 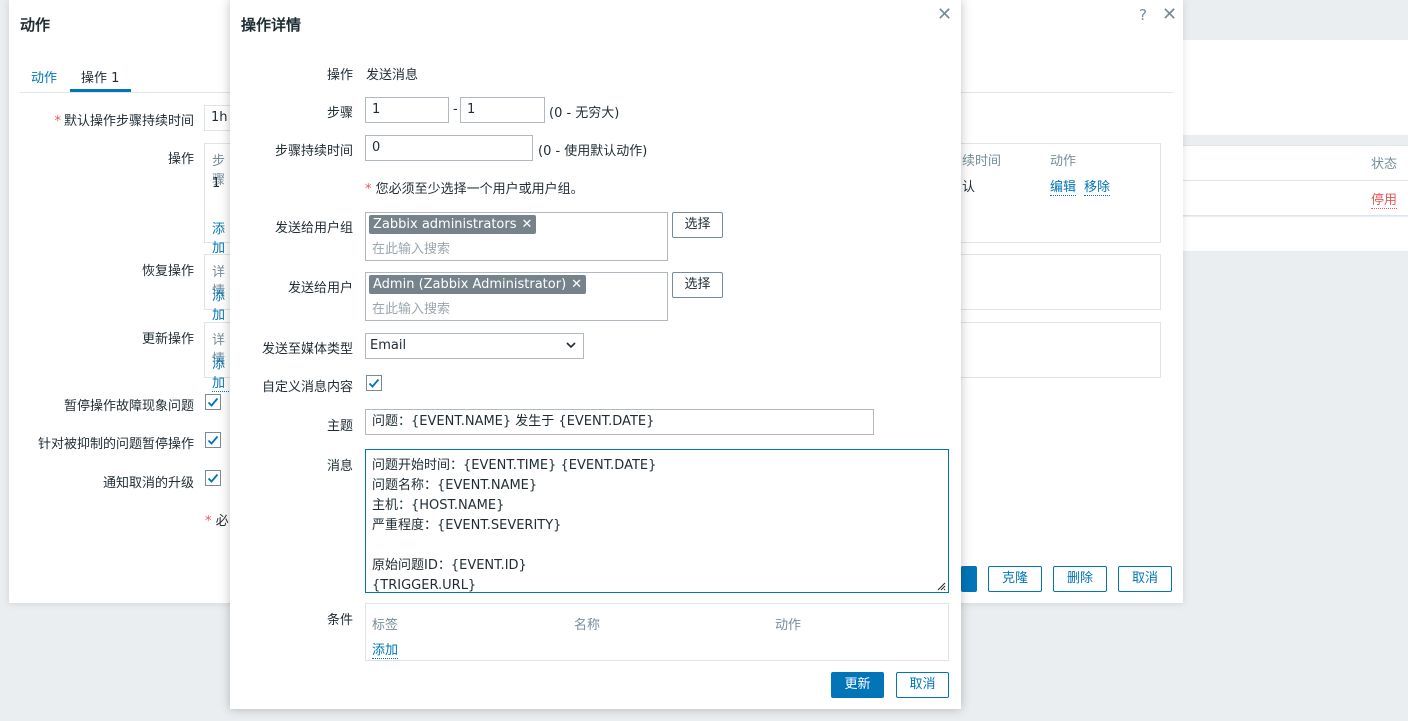 What do you see at coordinates (128, 406) in the screenshot?
I see `pause-symptoms-label: 暂停操作故障现象问题` at bounding box center [128, 406].